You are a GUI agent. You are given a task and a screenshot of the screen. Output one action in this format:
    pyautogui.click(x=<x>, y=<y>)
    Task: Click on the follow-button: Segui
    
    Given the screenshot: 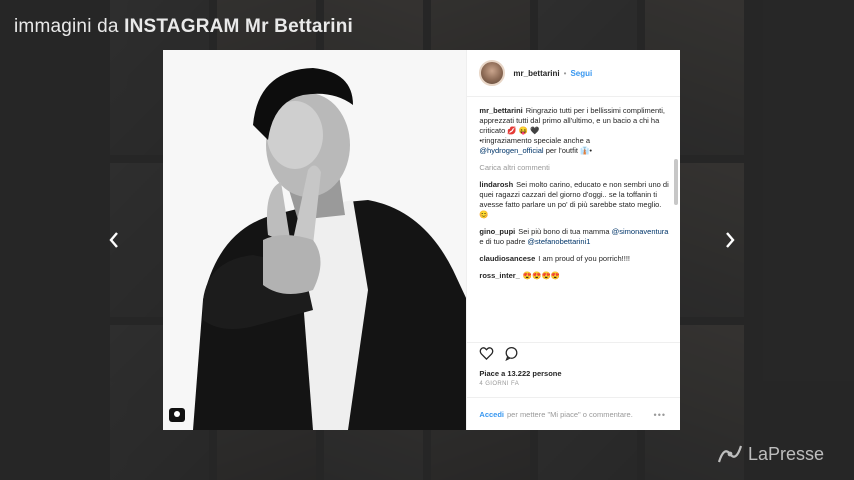 What is the action you would take?
    pyautogui.click(x=581, y=73)
    